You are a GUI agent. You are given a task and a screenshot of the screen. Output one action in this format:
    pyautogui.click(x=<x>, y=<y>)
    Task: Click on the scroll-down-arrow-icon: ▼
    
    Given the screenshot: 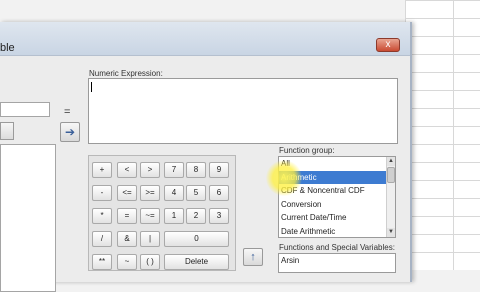 What is the action you would take?
    pyautogui.click(x=391, y=232)
    